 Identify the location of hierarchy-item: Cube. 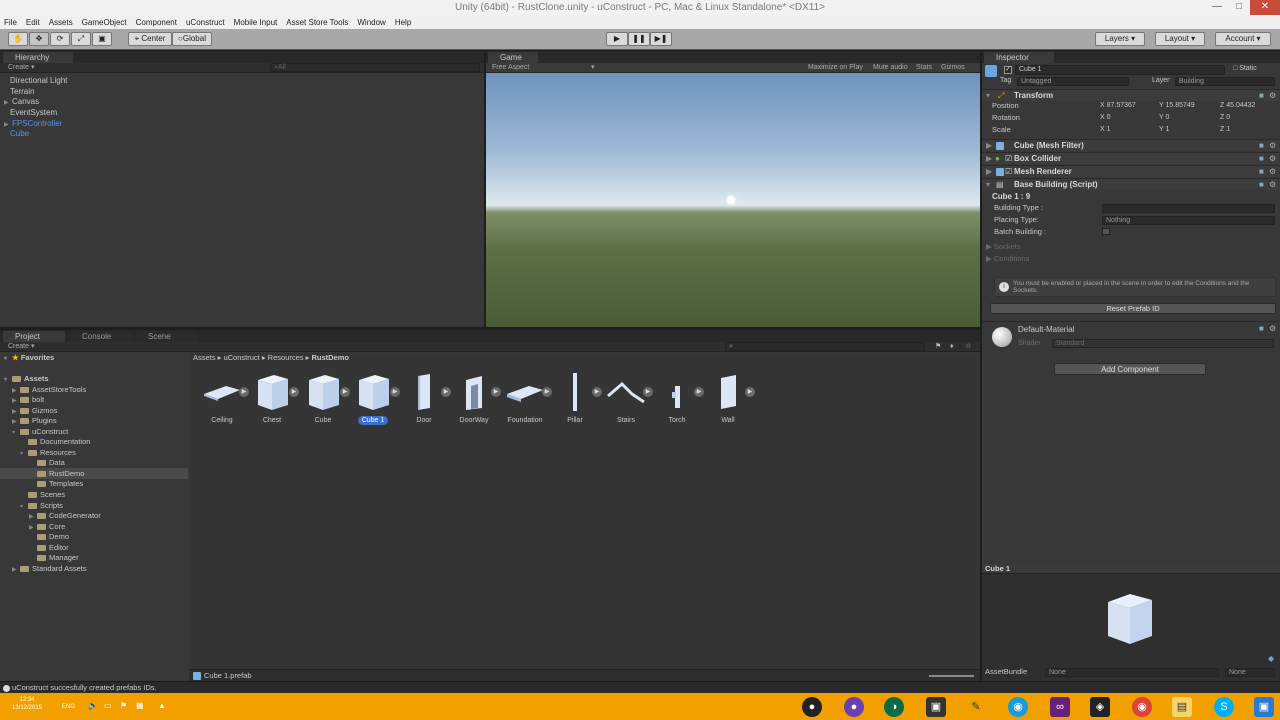
(19, 134).